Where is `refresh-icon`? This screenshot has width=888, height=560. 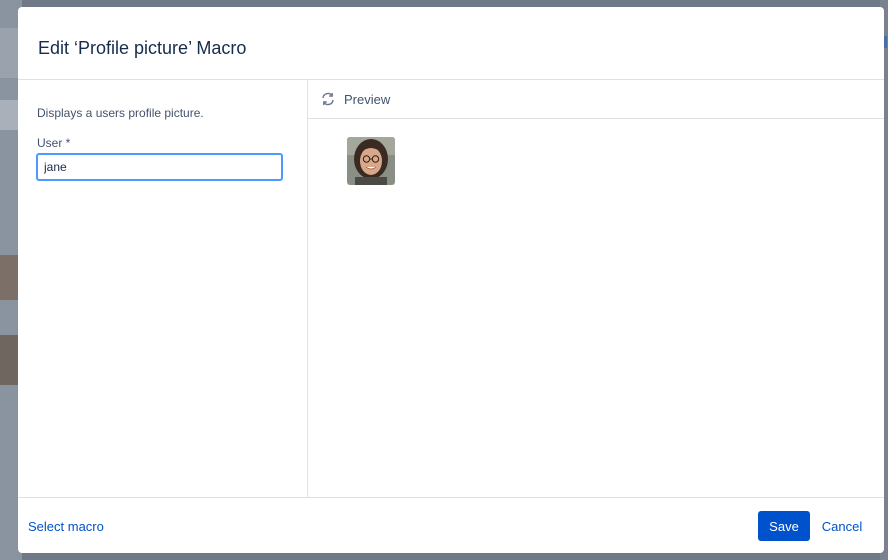
refresh-icon is located at coordinates (328, 99).